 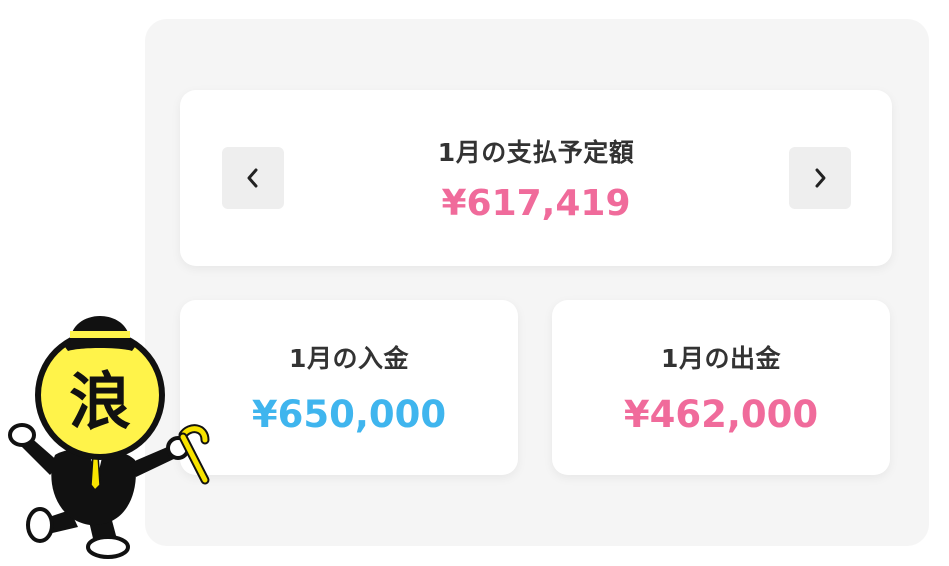 What do you see at coordinates (349, 414) in the screenshot?
I see `income-amount: ¥650,000` at bounding box center [349, 414].